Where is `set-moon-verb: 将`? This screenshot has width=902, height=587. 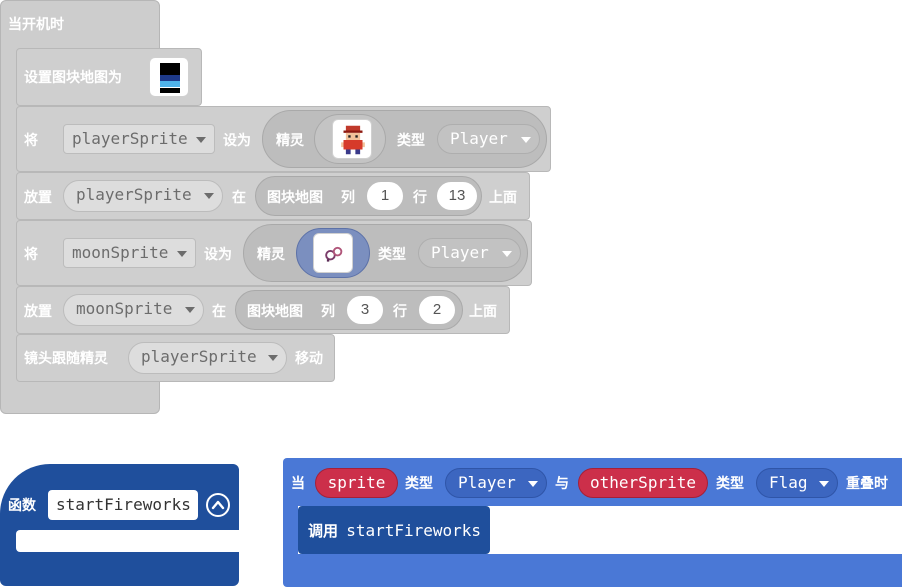
set-moon-verb: 将 is located at coordinates (31, 254).